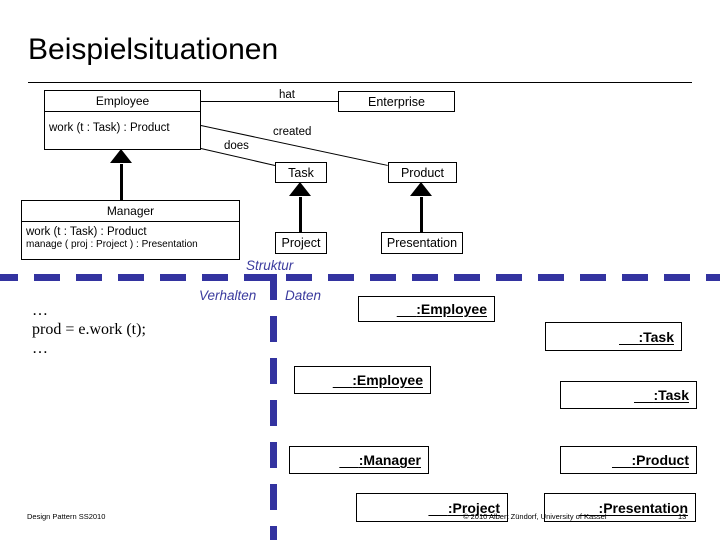 The height and width of the screenshot is (540, 720). What do you see at coordinates (122, 101) in the screenshot?
I see `uml-class-employee-name: Employee` at bounding box center [122, 101].